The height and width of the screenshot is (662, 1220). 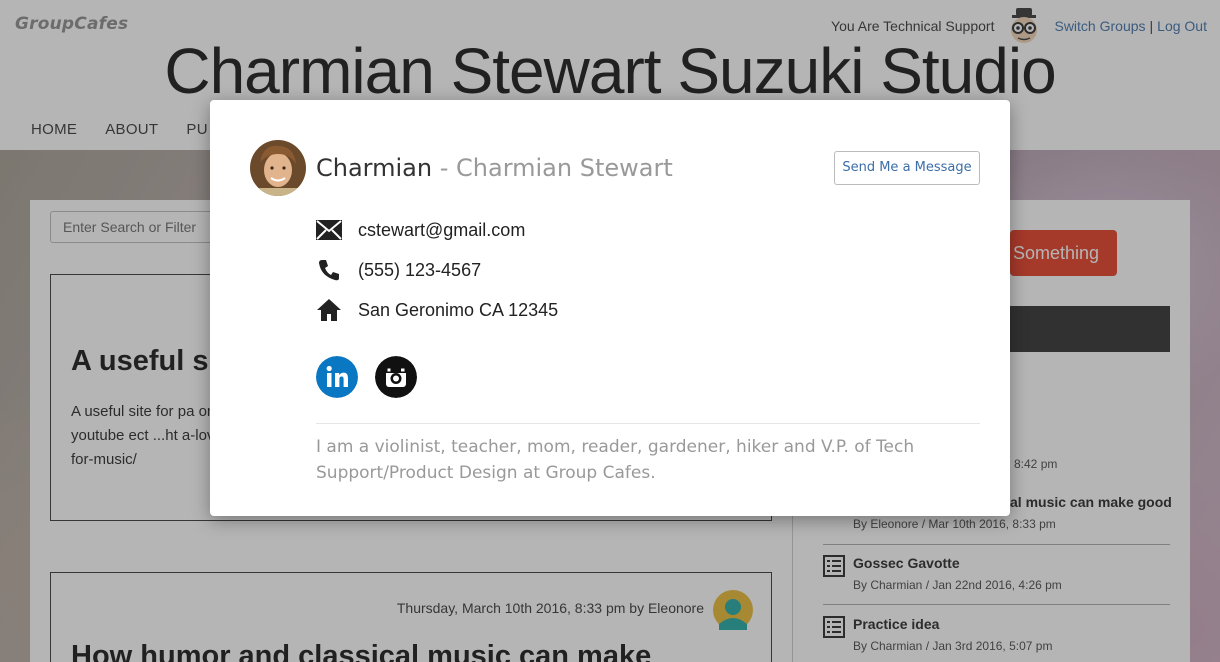 I want to click on profile-full-name: Charmian Stewart, so click(x=564, y=168).